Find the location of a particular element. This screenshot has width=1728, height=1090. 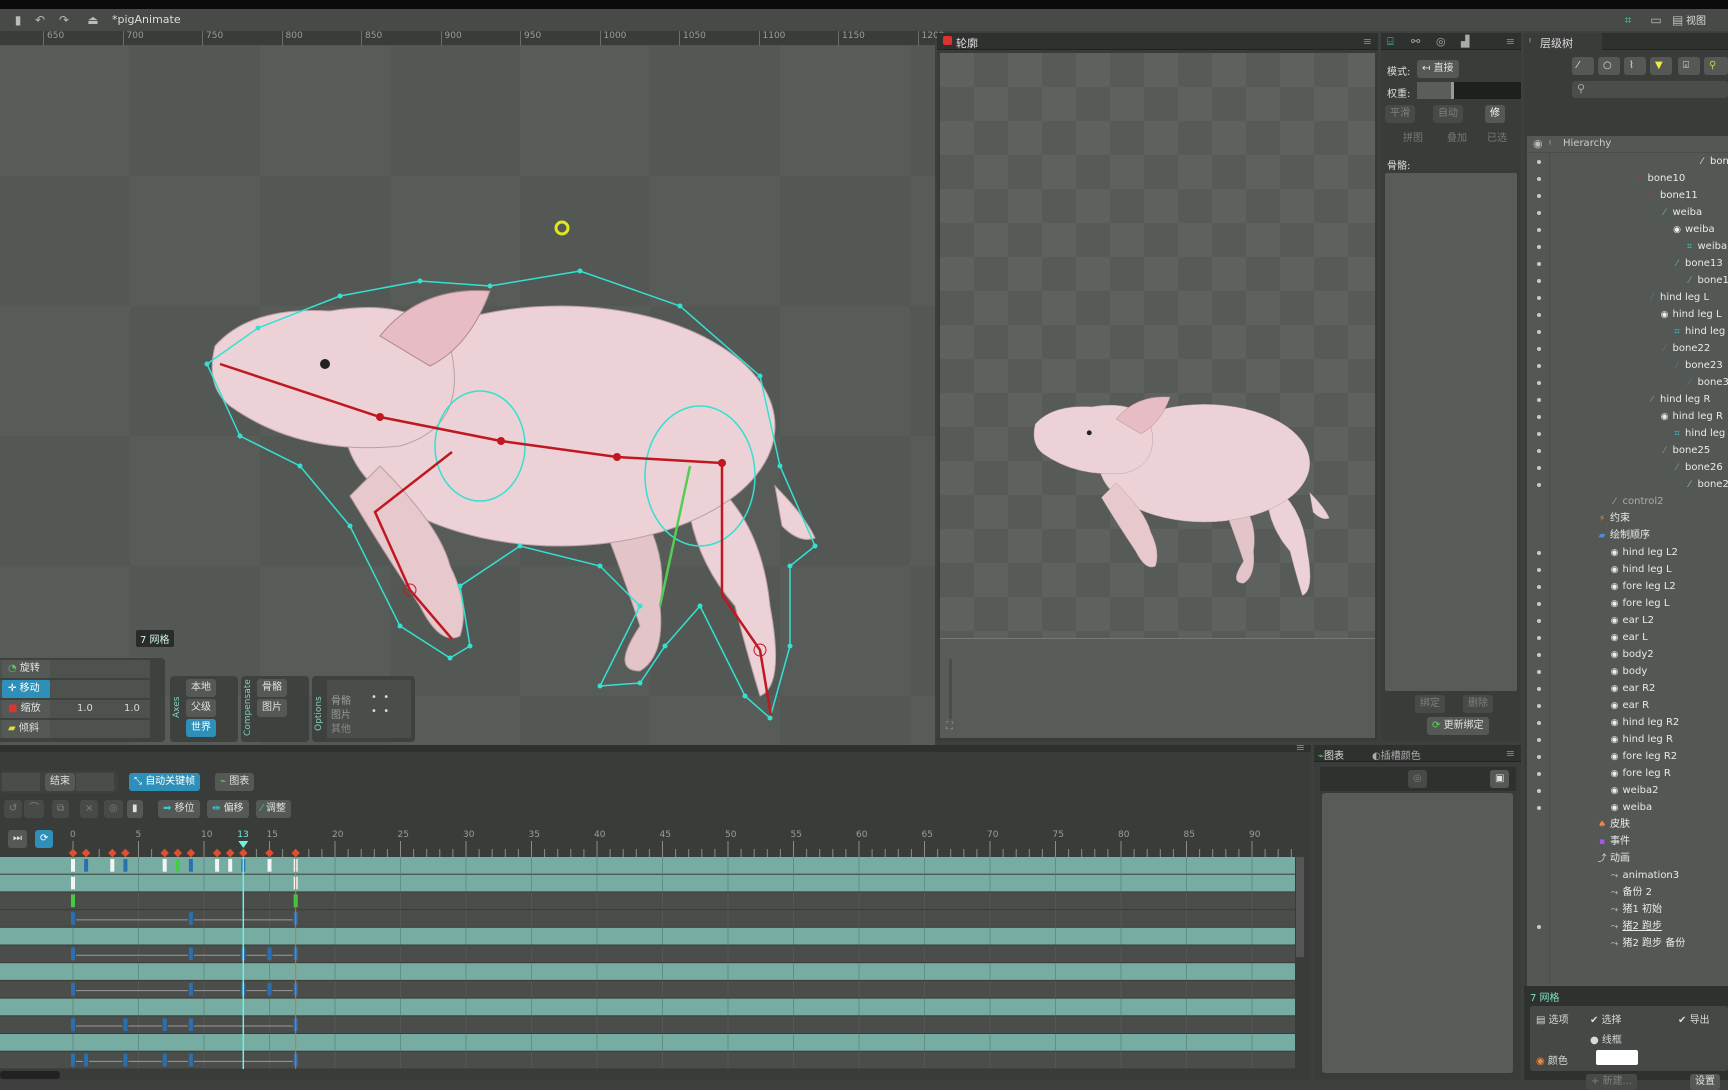

tree-item: ◉fore leg R is located at coordinates (1669, 773).